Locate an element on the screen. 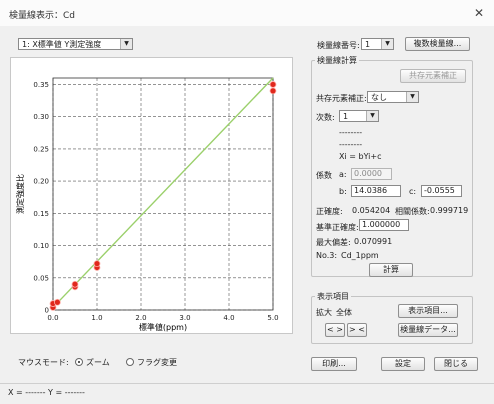 The height and width of the screenshot is (404, 494). coefficient-label: 係数 is located at coordinates (324, 175).